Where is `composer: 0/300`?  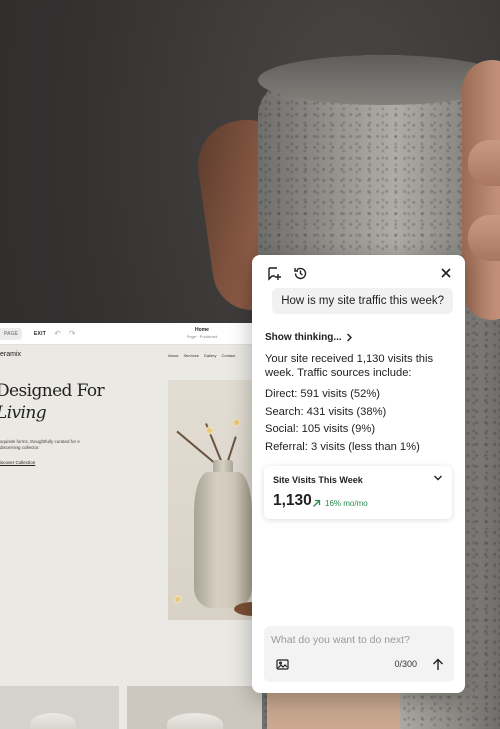 composer: 0/300 is located at coordinates (359, 654).